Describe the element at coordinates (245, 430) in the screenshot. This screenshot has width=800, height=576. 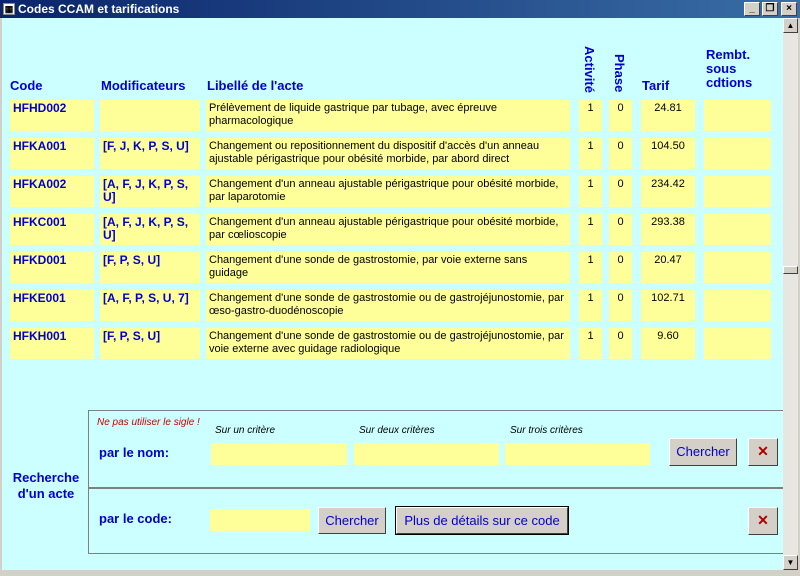
I see `criterion-1-label: Sur un critère` at that location.